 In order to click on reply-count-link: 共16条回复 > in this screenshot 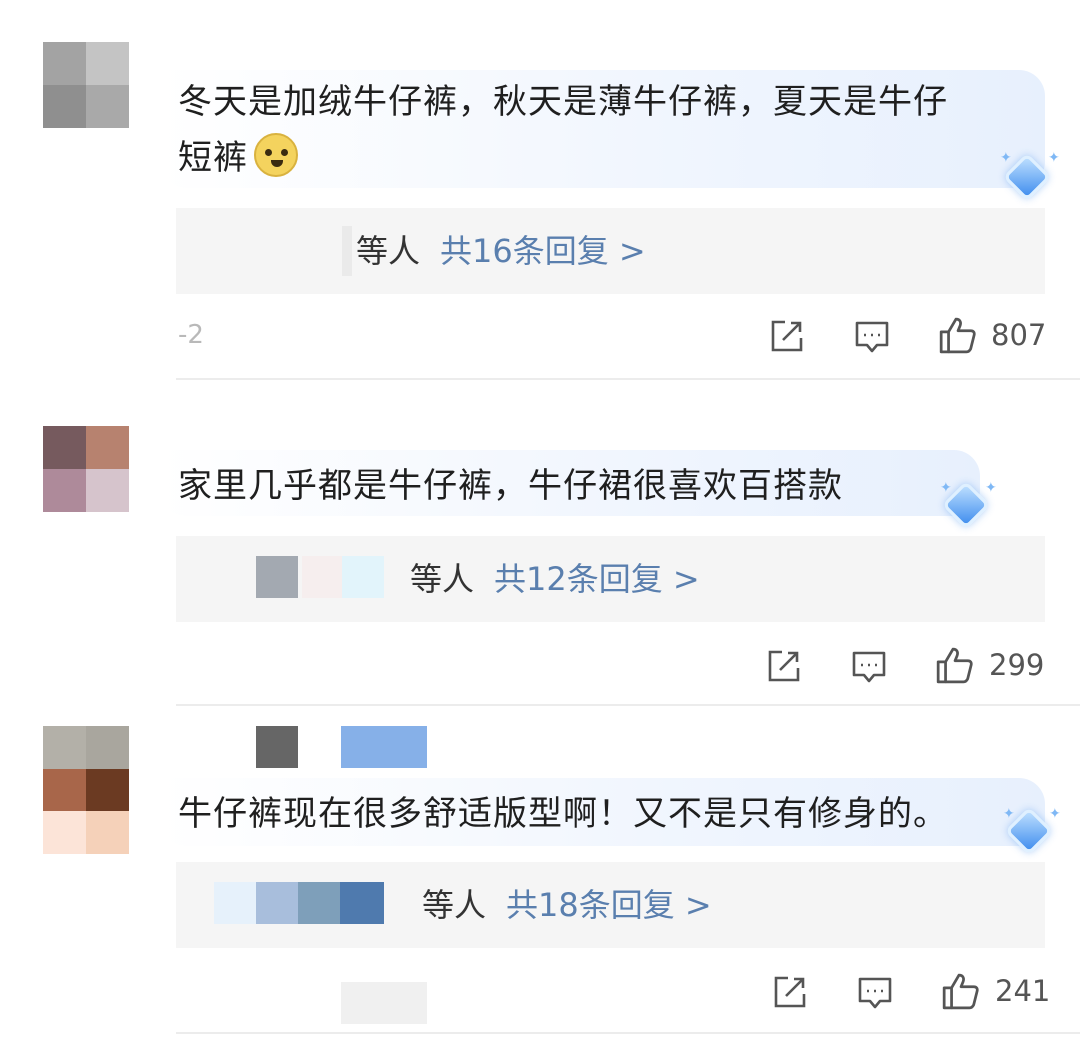, I will do `click(543, 251)`.